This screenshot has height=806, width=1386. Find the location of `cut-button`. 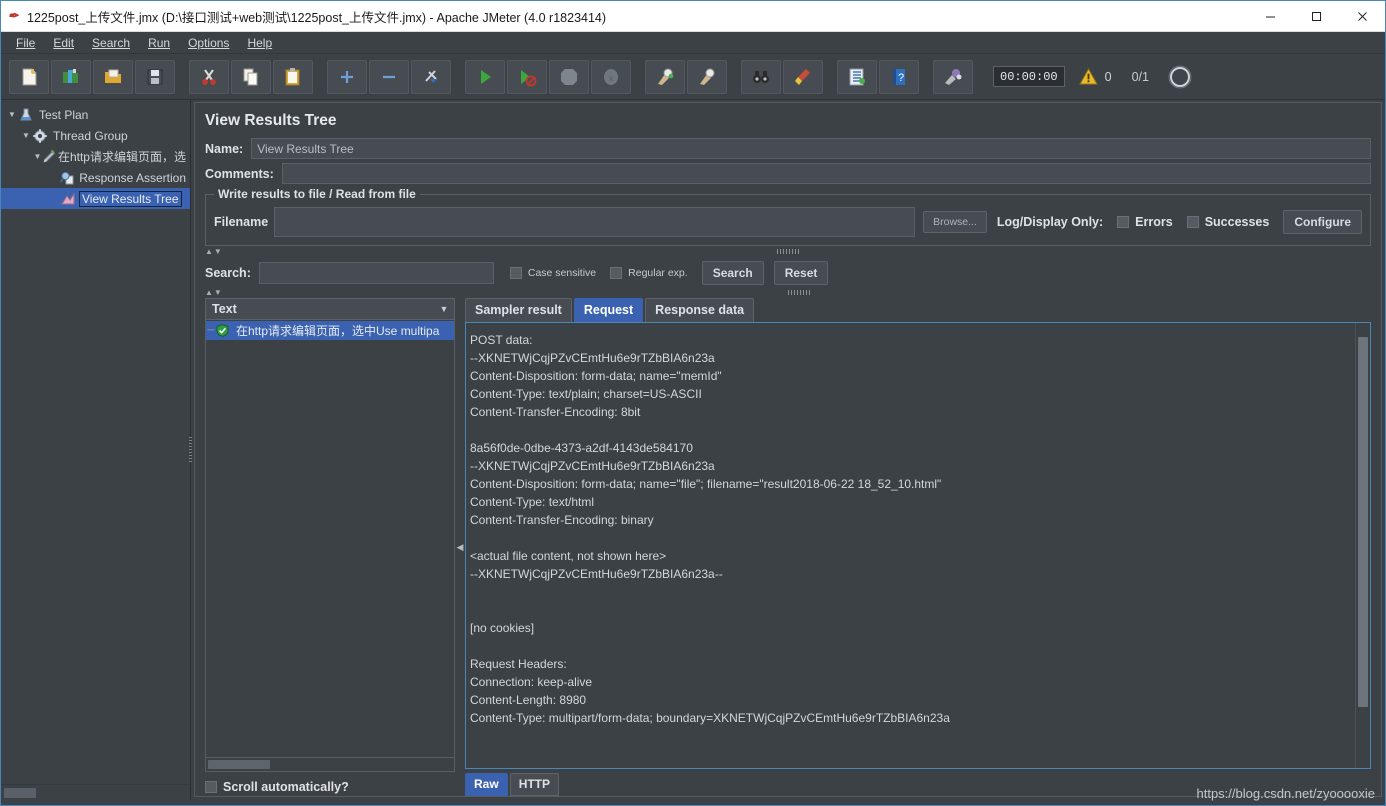

cut-button is located at coordinates (209, 76).